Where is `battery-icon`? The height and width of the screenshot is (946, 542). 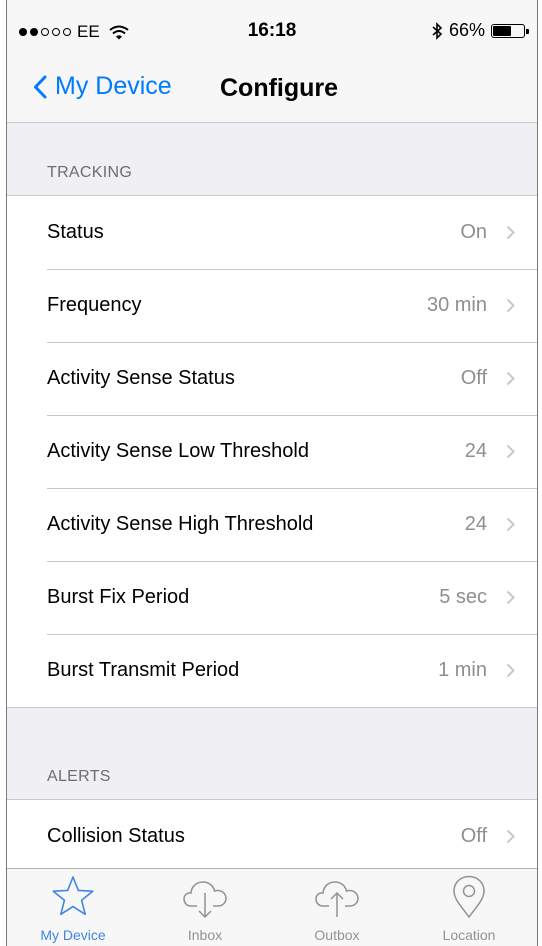 battery-icon is located at coordinates (510, 30).